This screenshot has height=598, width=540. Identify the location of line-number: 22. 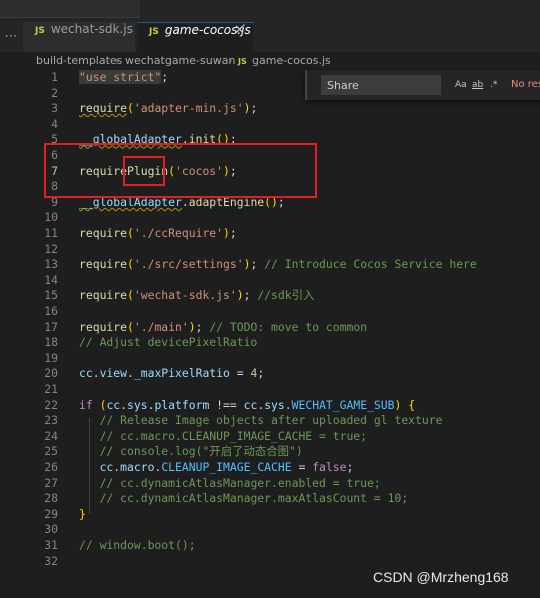
(51, 404).